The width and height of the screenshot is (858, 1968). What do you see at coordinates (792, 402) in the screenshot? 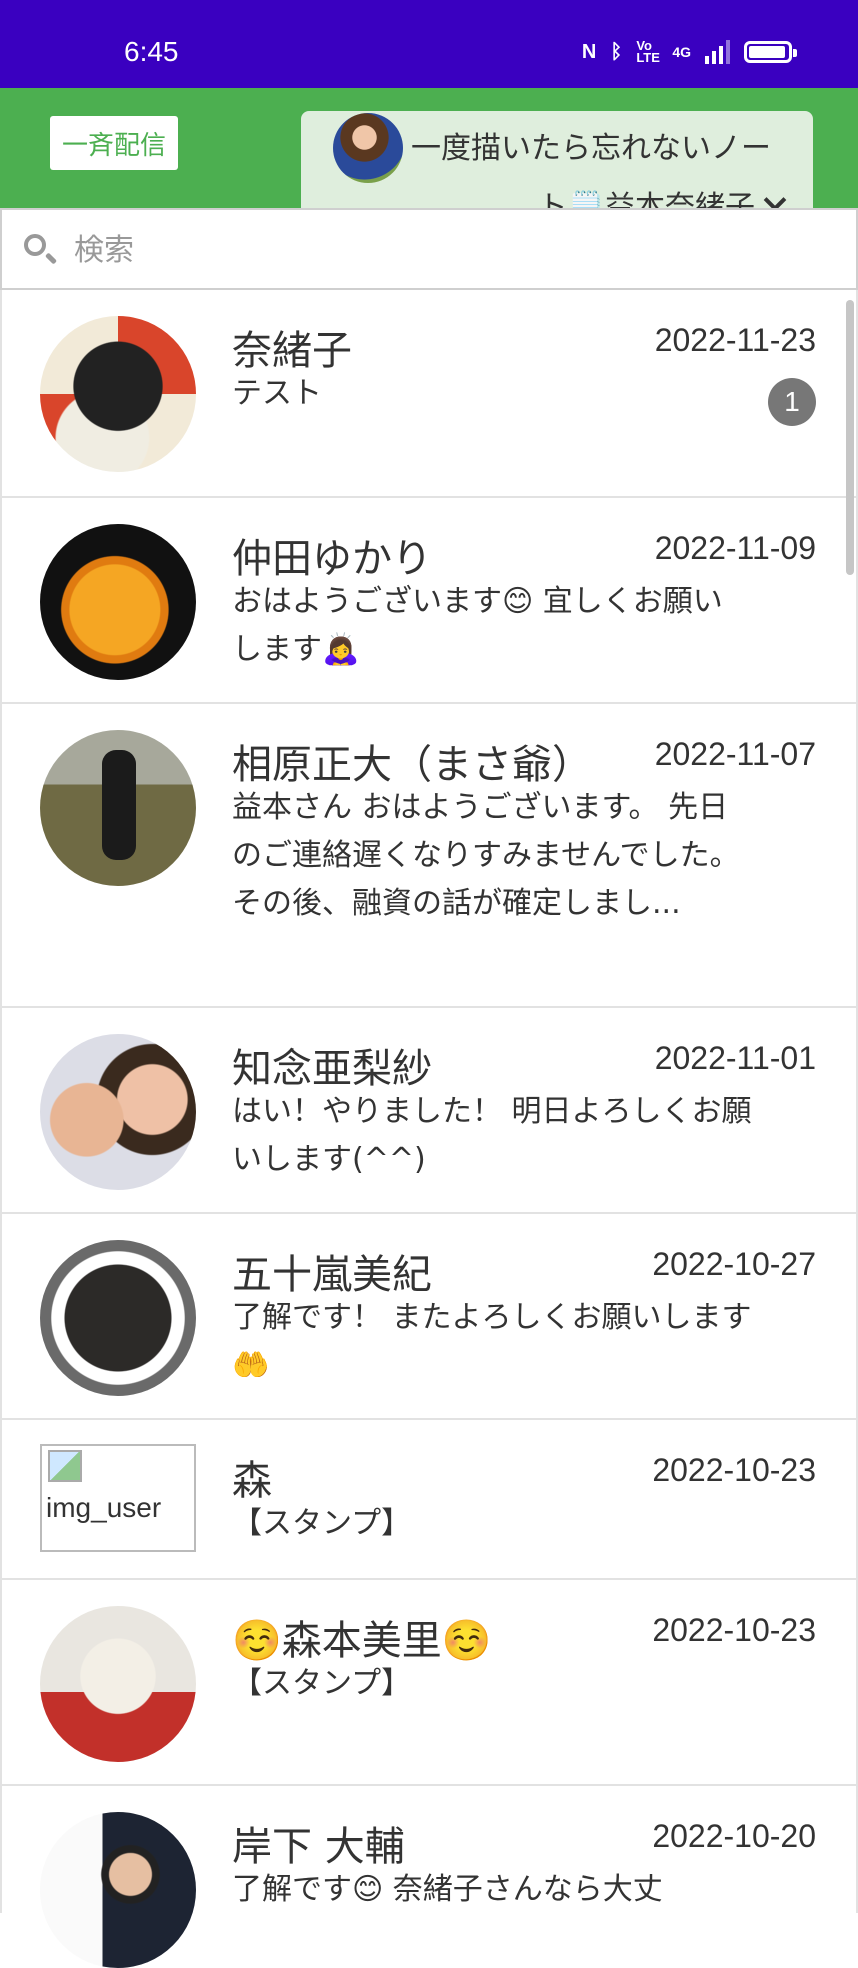
I see `unread-badge: 1` at bounding box center [792, 402].